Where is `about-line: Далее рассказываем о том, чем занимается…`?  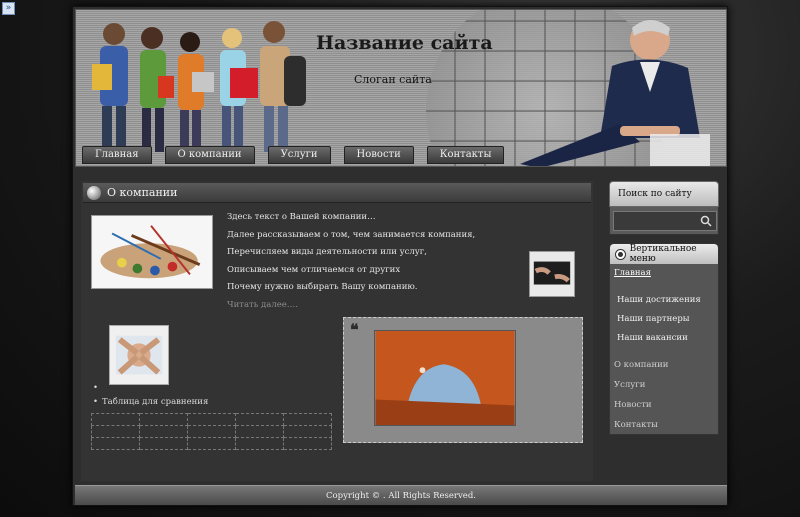 about-line: Далее рассказываем о том, чем занимается… is located at coordinates (351, 234).